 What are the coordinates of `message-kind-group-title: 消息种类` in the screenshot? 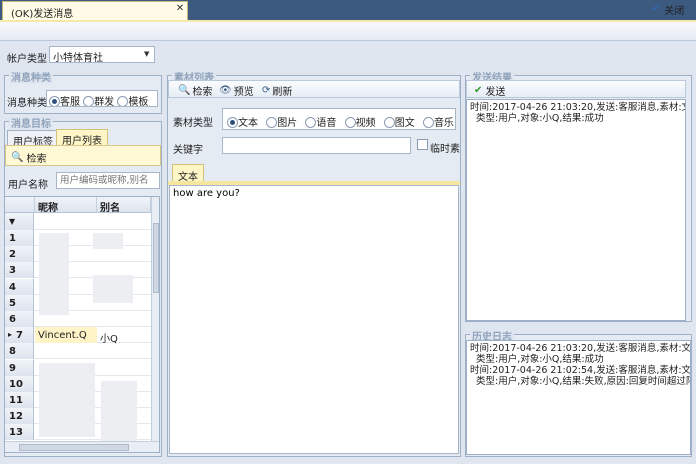 It's located at (31, 76).